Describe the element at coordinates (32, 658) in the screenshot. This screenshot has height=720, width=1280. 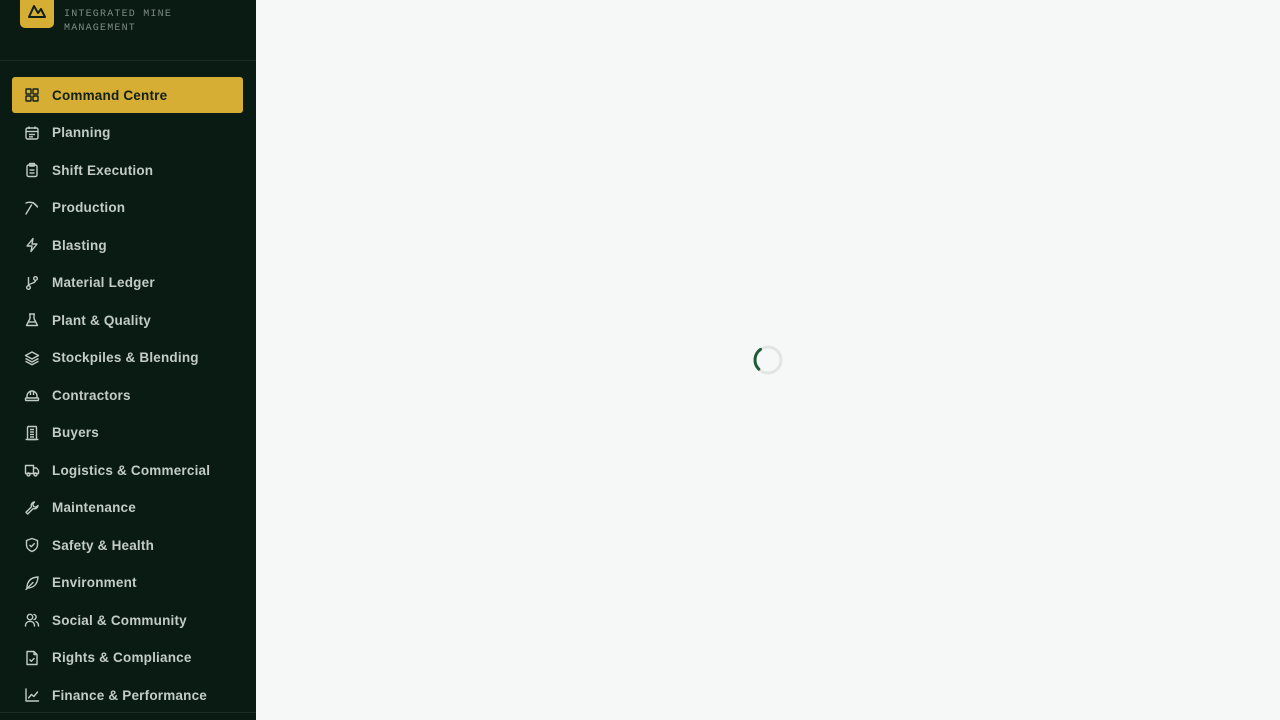
I see `file-check-icon` at that location.